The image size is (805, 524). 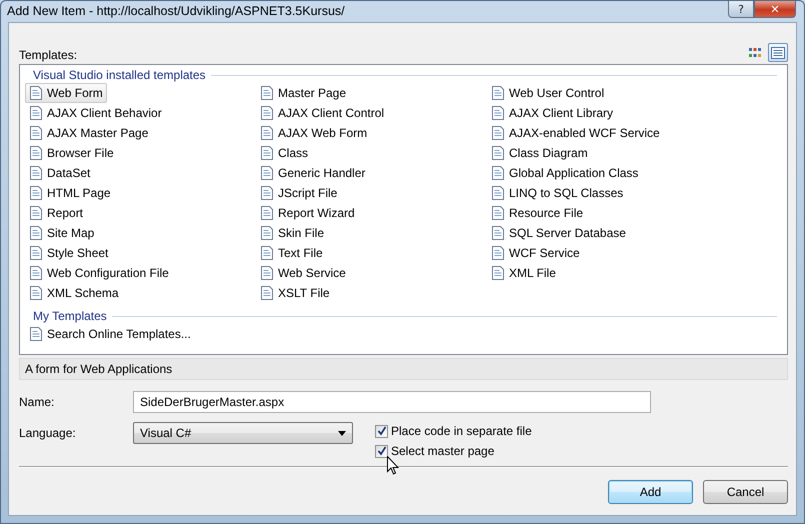 What do you see at coordinates (59, 173) in the screenshot?
I see `template-item: DataSet` at bounding box center [59, 173].